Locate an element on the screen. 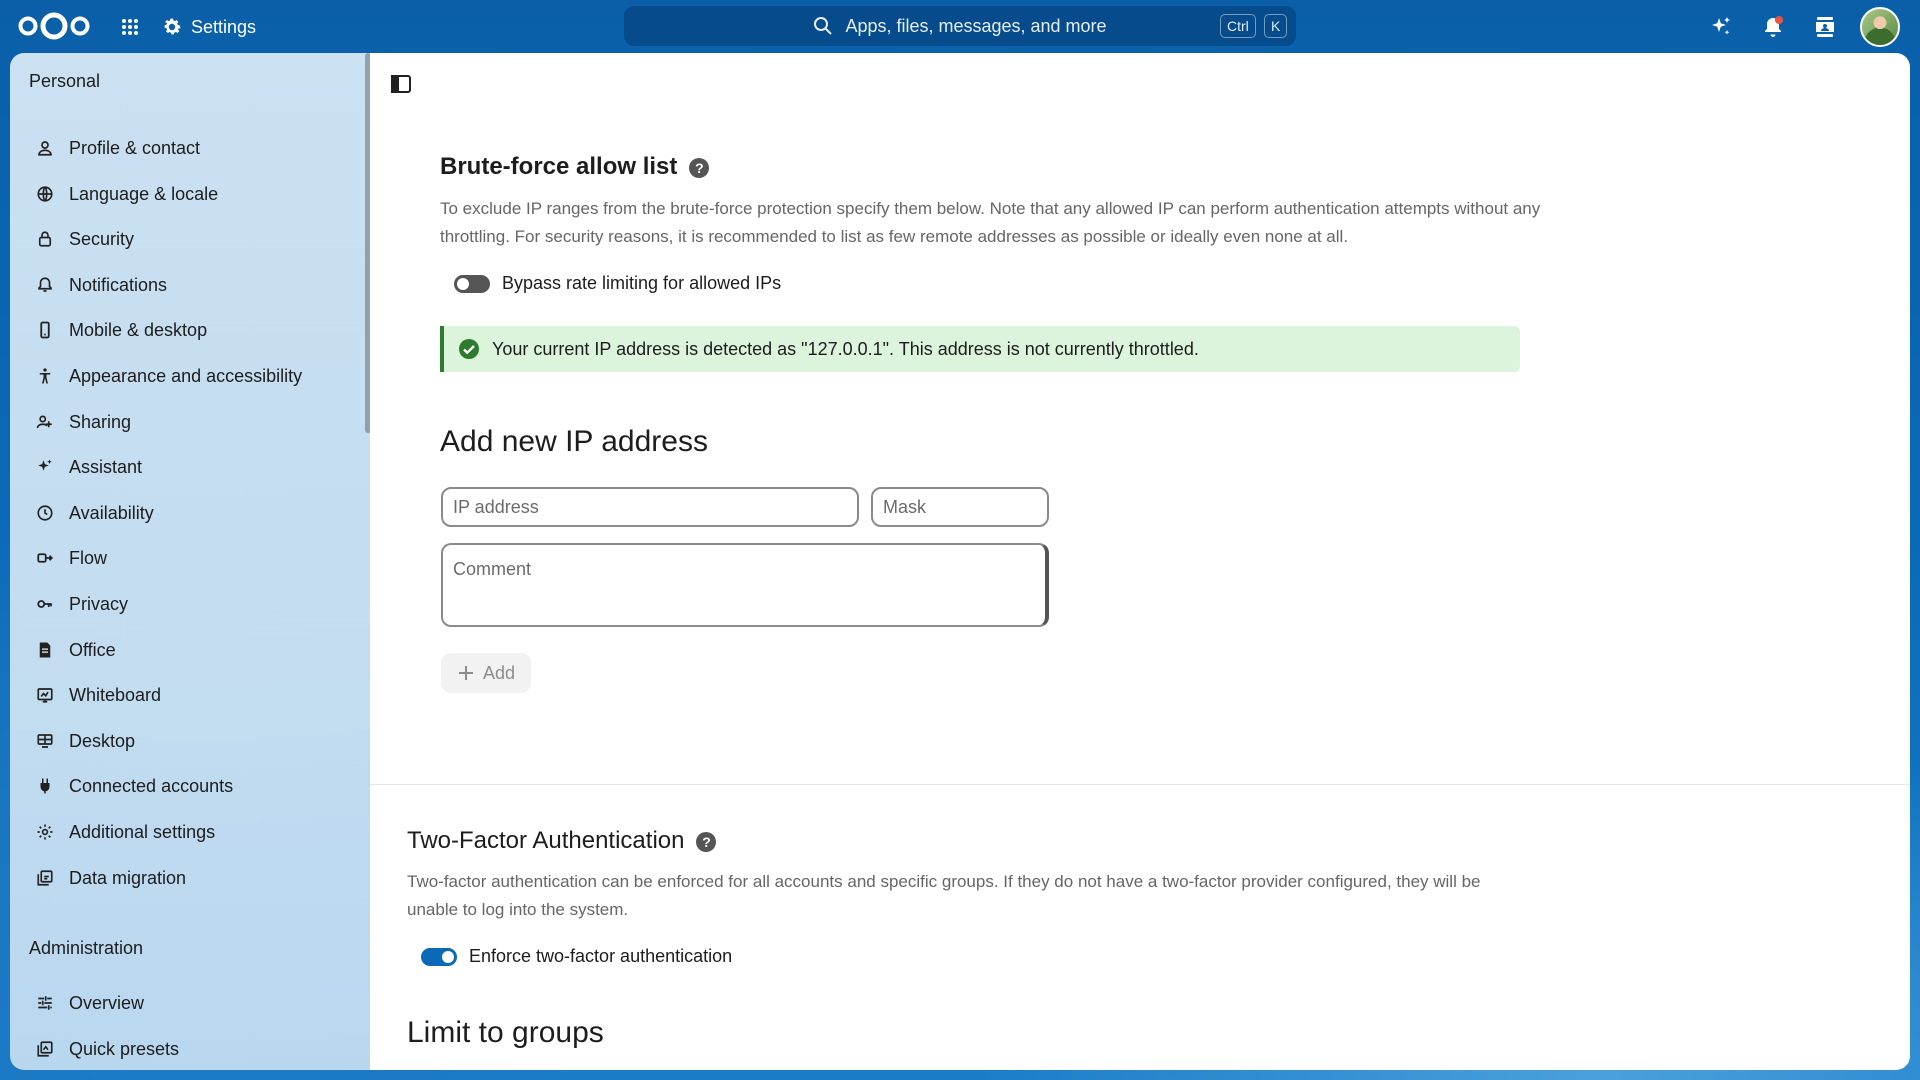 This screenshot has width=1920, height=1080. sidebar-item-label: Availability is located at coordinates (111, 512).